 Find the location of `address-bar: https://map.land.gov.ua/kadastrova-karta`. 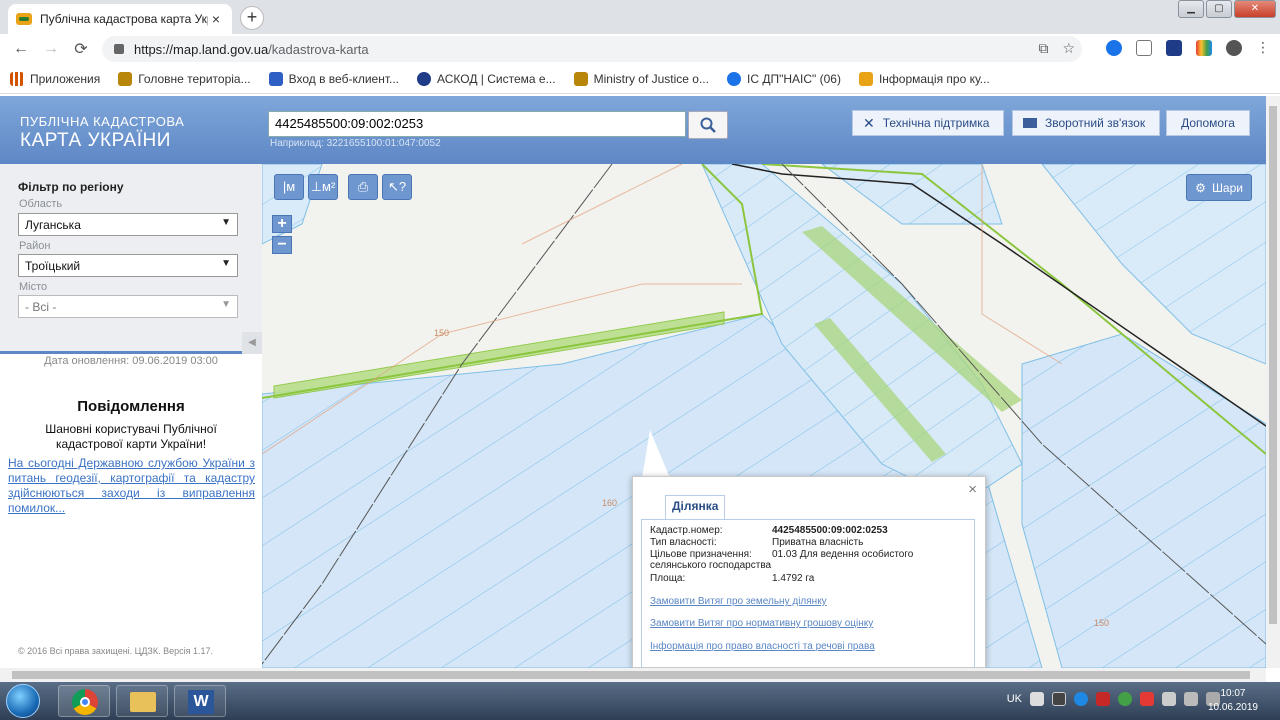

address-bar: https://map.land.gov.ua/kadastrova-karta is located at coordinates (592, 49).